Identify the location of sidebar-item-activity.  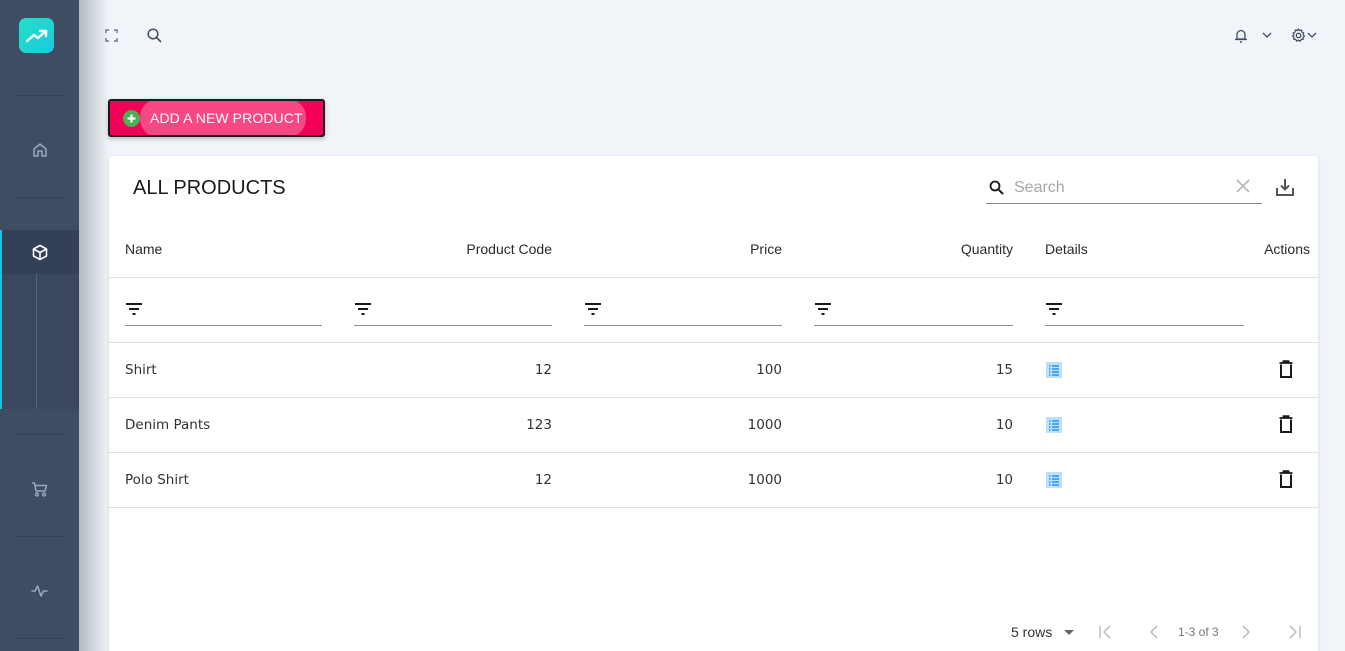
(39, 591).